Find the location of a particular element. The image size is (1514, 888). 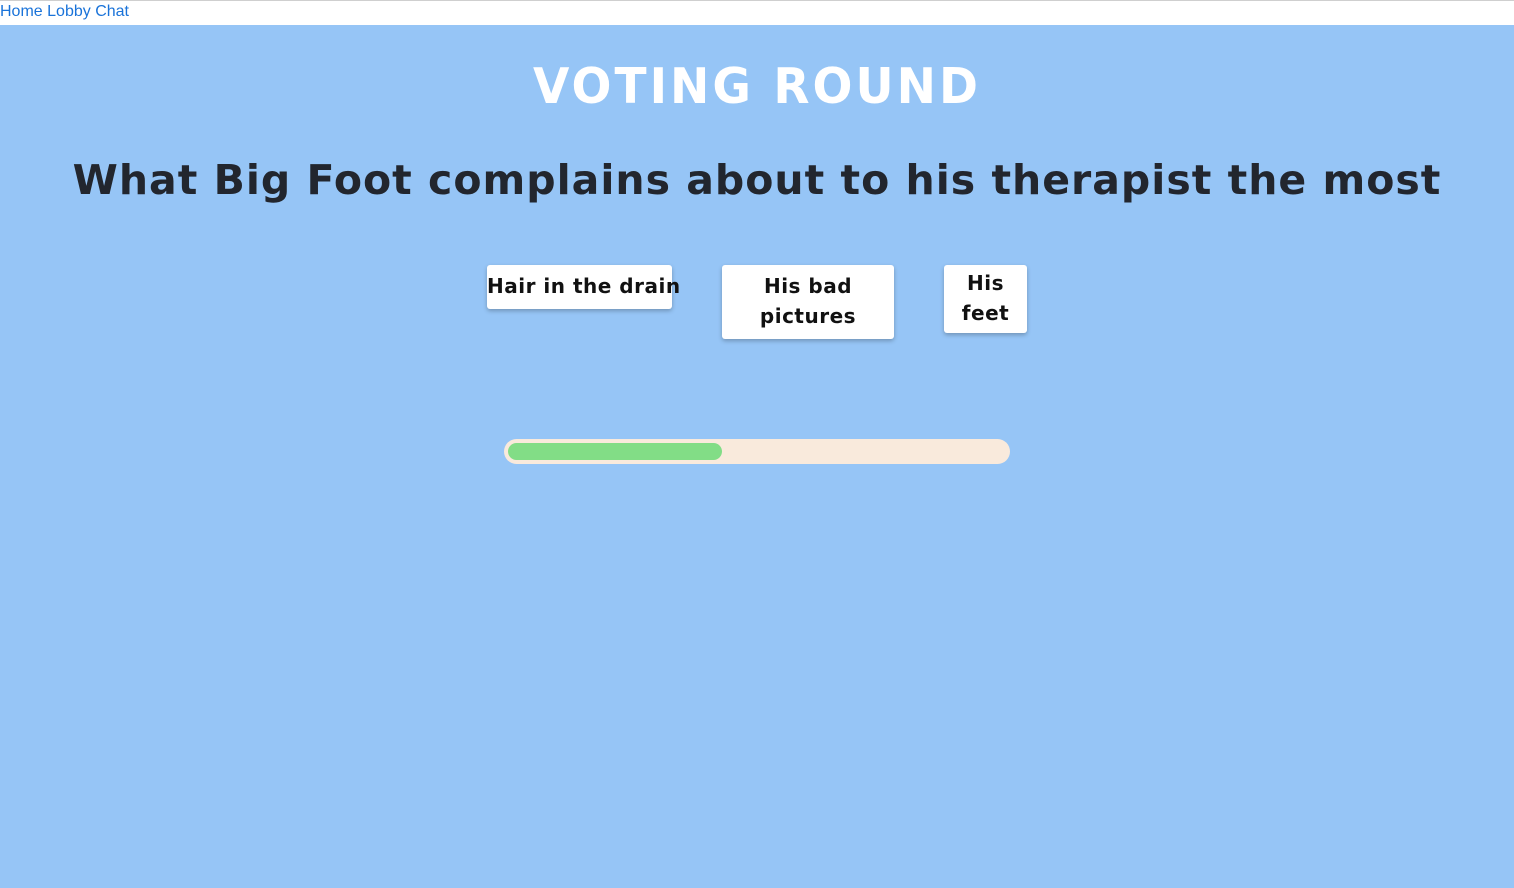

nav-link-home: Home is located at coordinates (21, 11).